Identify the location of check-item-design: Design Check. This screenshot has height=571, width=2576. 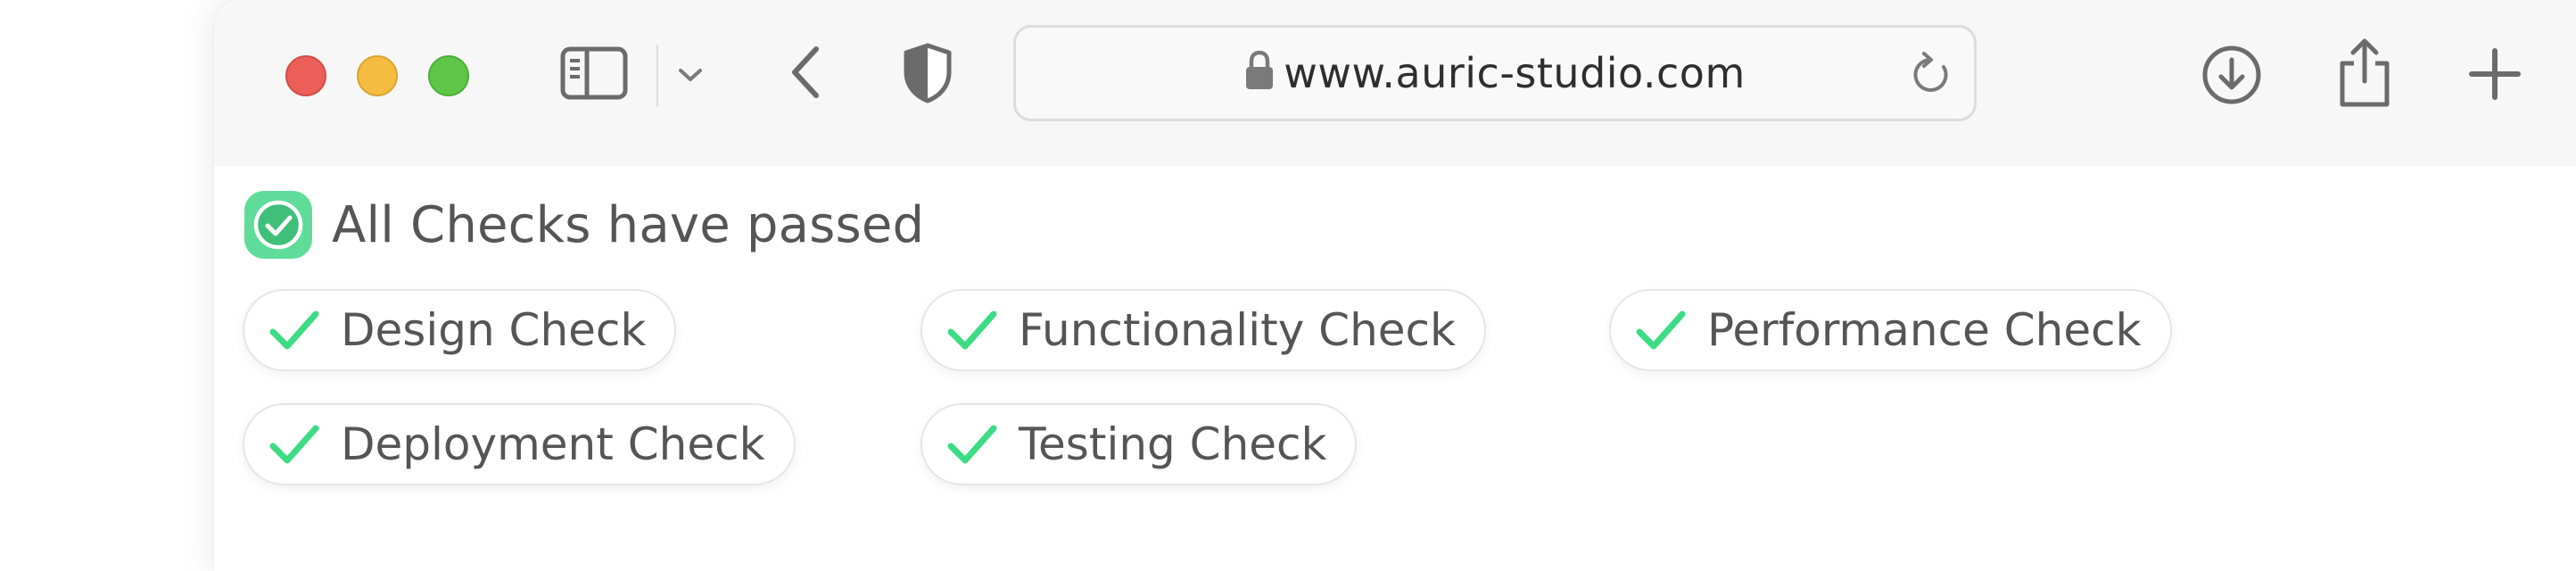
(460, 330).